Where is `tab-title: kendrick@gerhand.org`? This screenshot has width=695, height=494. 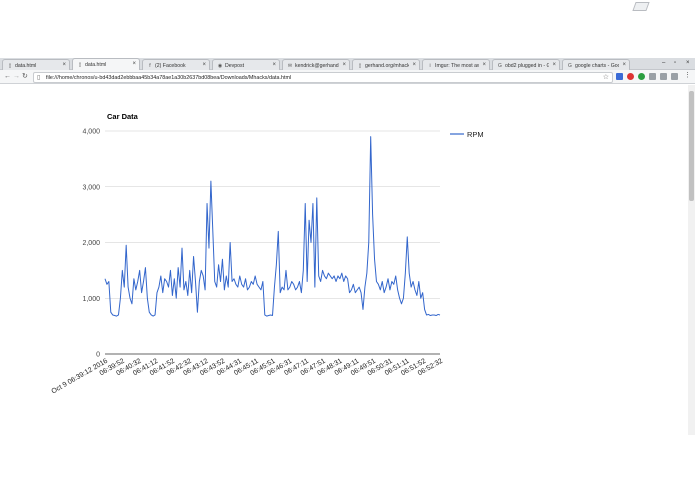
tab-title: kendrick@gerhand.org is located at coordinates (317, 65).